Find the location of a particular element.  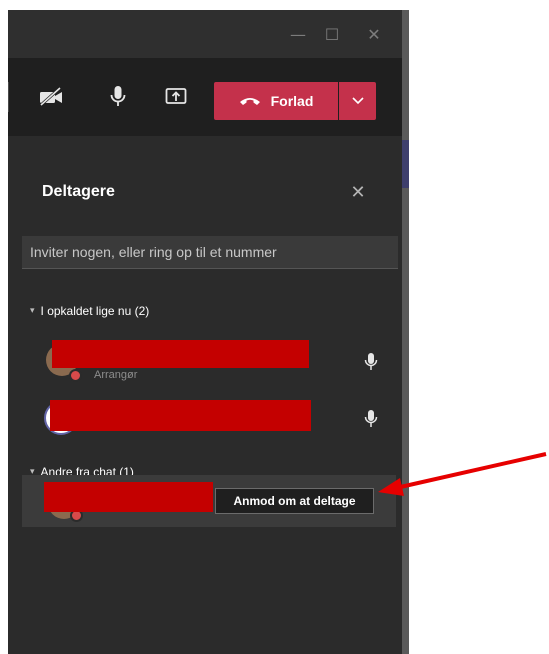

share-screen-icon is located at coordinates (176, 96).